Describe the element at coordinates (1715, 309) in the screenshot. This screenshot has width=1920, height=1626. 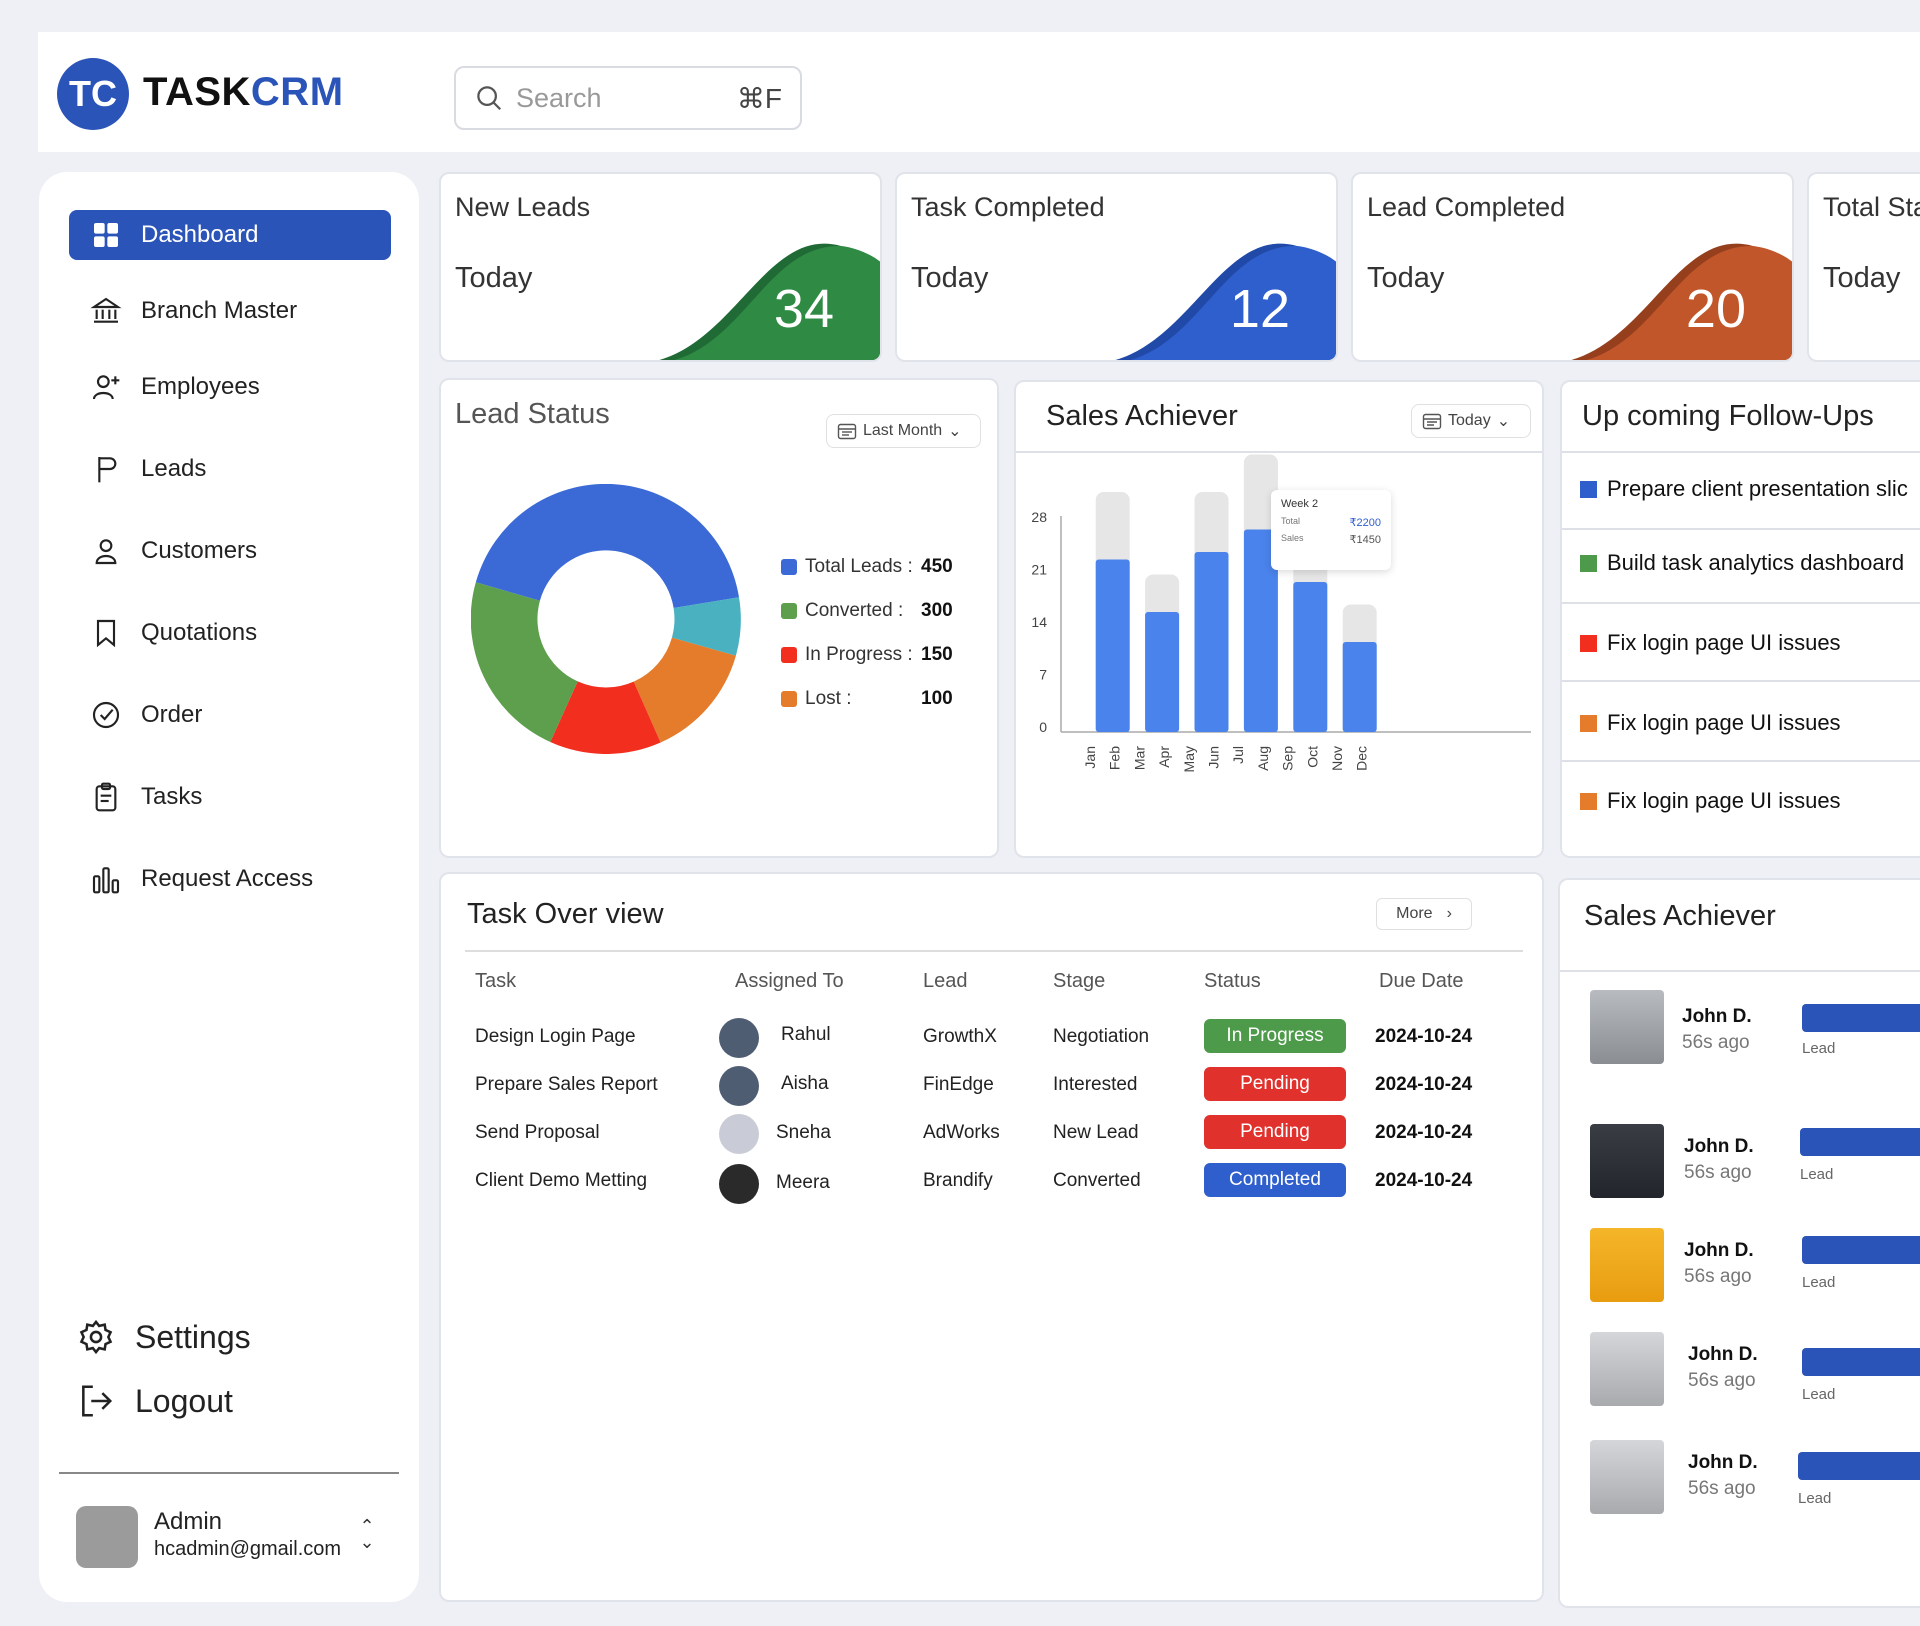
I see `stat-value: 20` at that location.